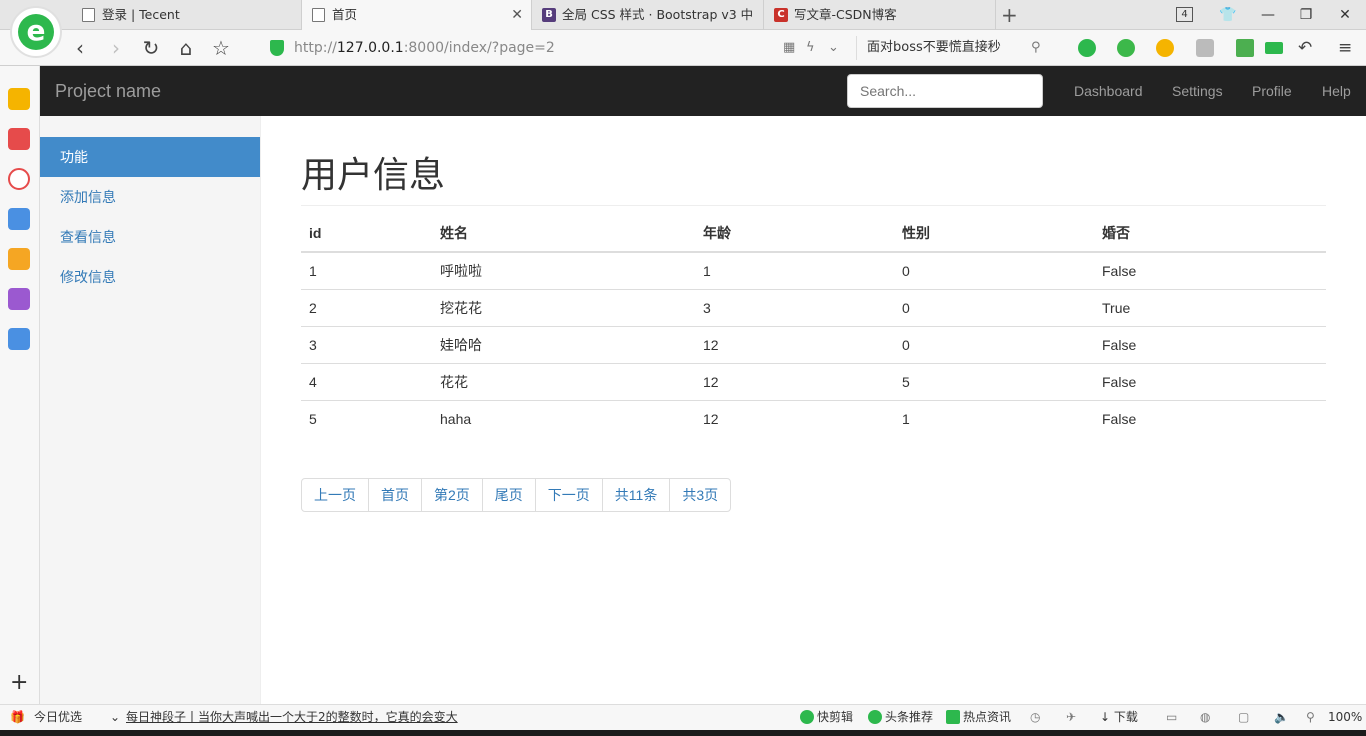 The width and height of the screenshot is (1366, 736). I want to click on next-page-link: 下一页, so click(568, 495).